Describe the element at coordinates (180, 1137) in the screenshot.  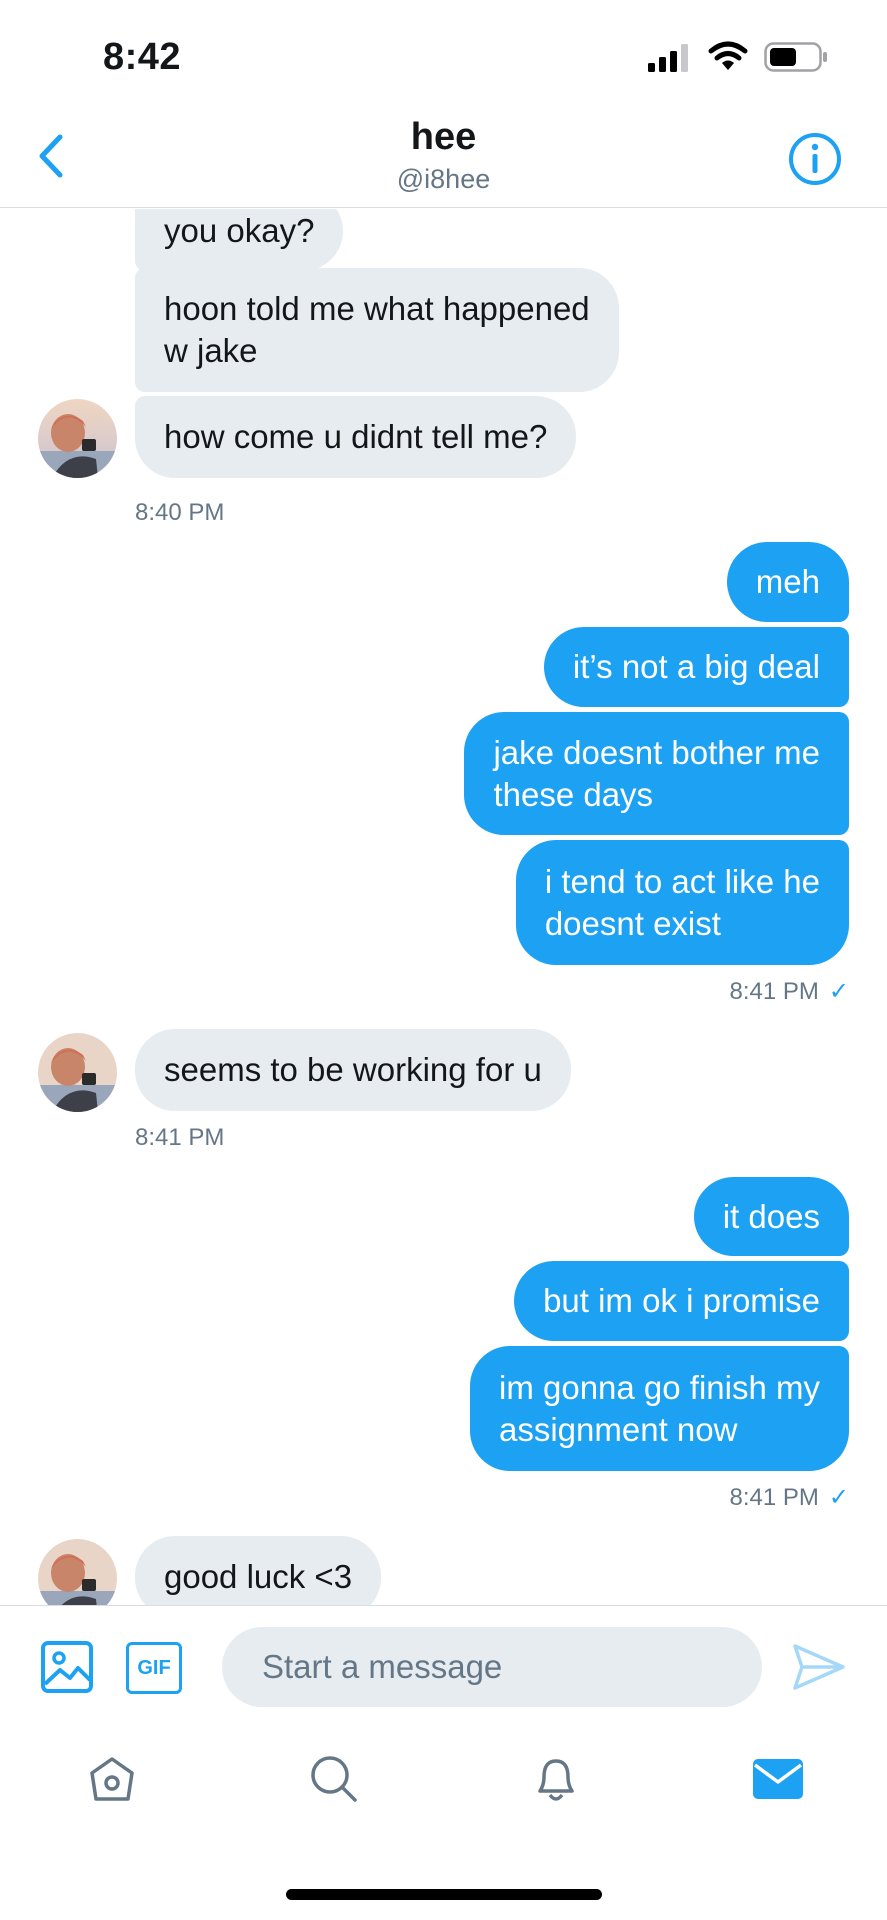
I see `message-timestamp: 8:41 PM` at that location.